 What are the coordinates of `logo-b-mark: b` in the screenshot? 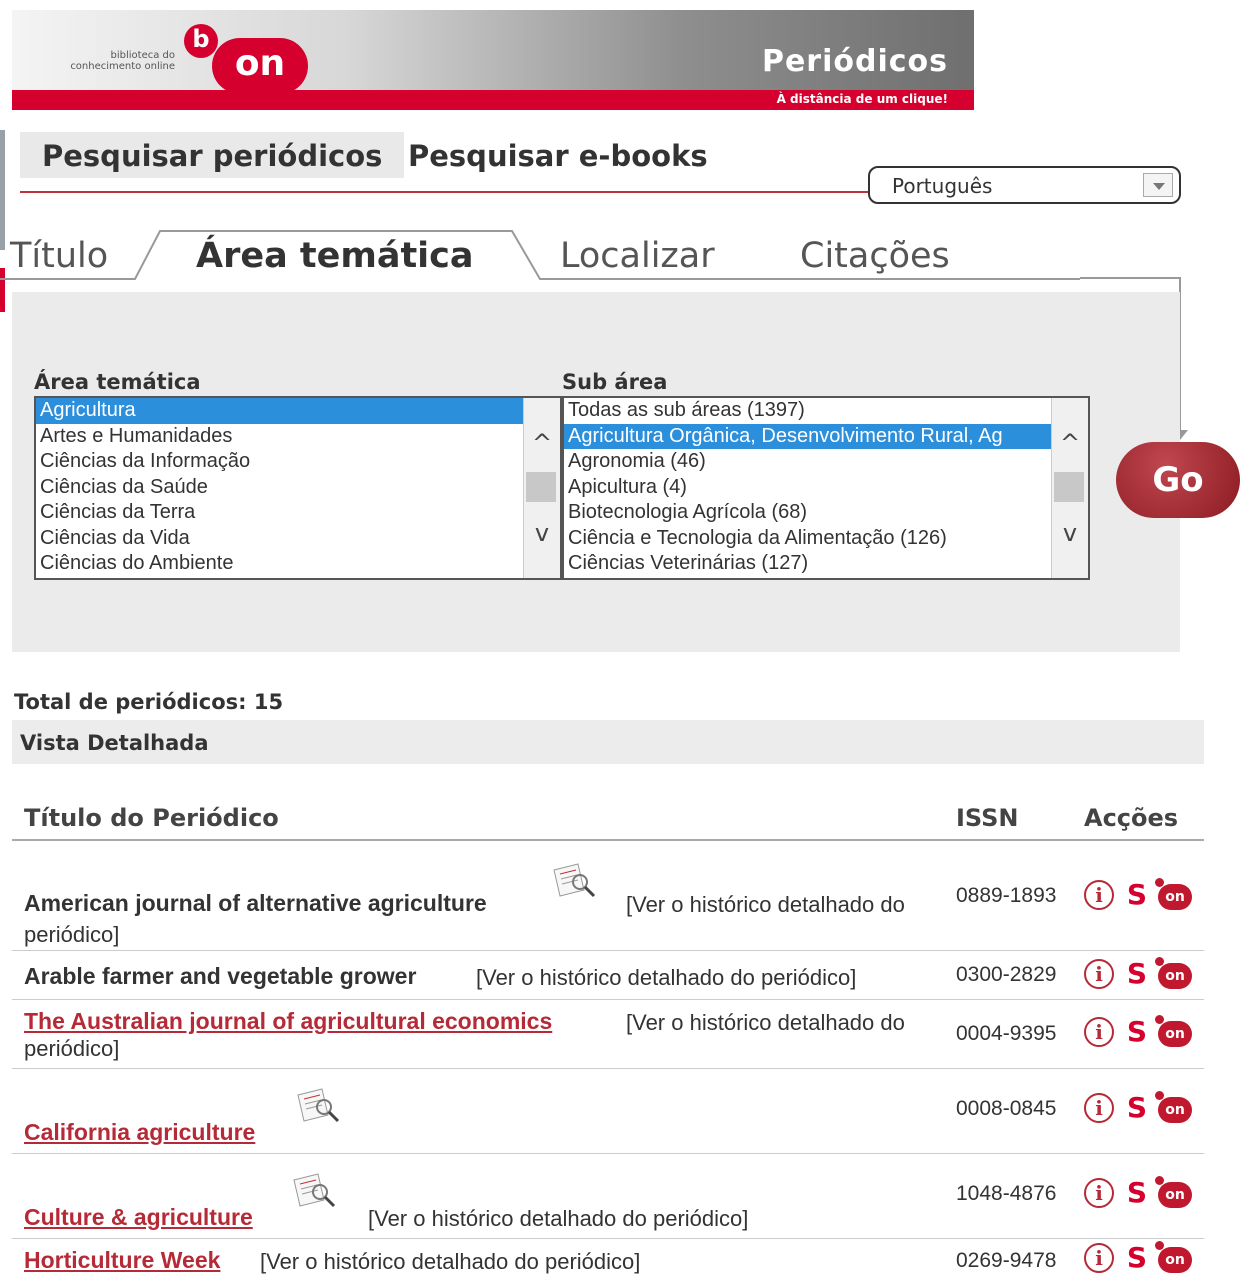 It's located at (201, 41).